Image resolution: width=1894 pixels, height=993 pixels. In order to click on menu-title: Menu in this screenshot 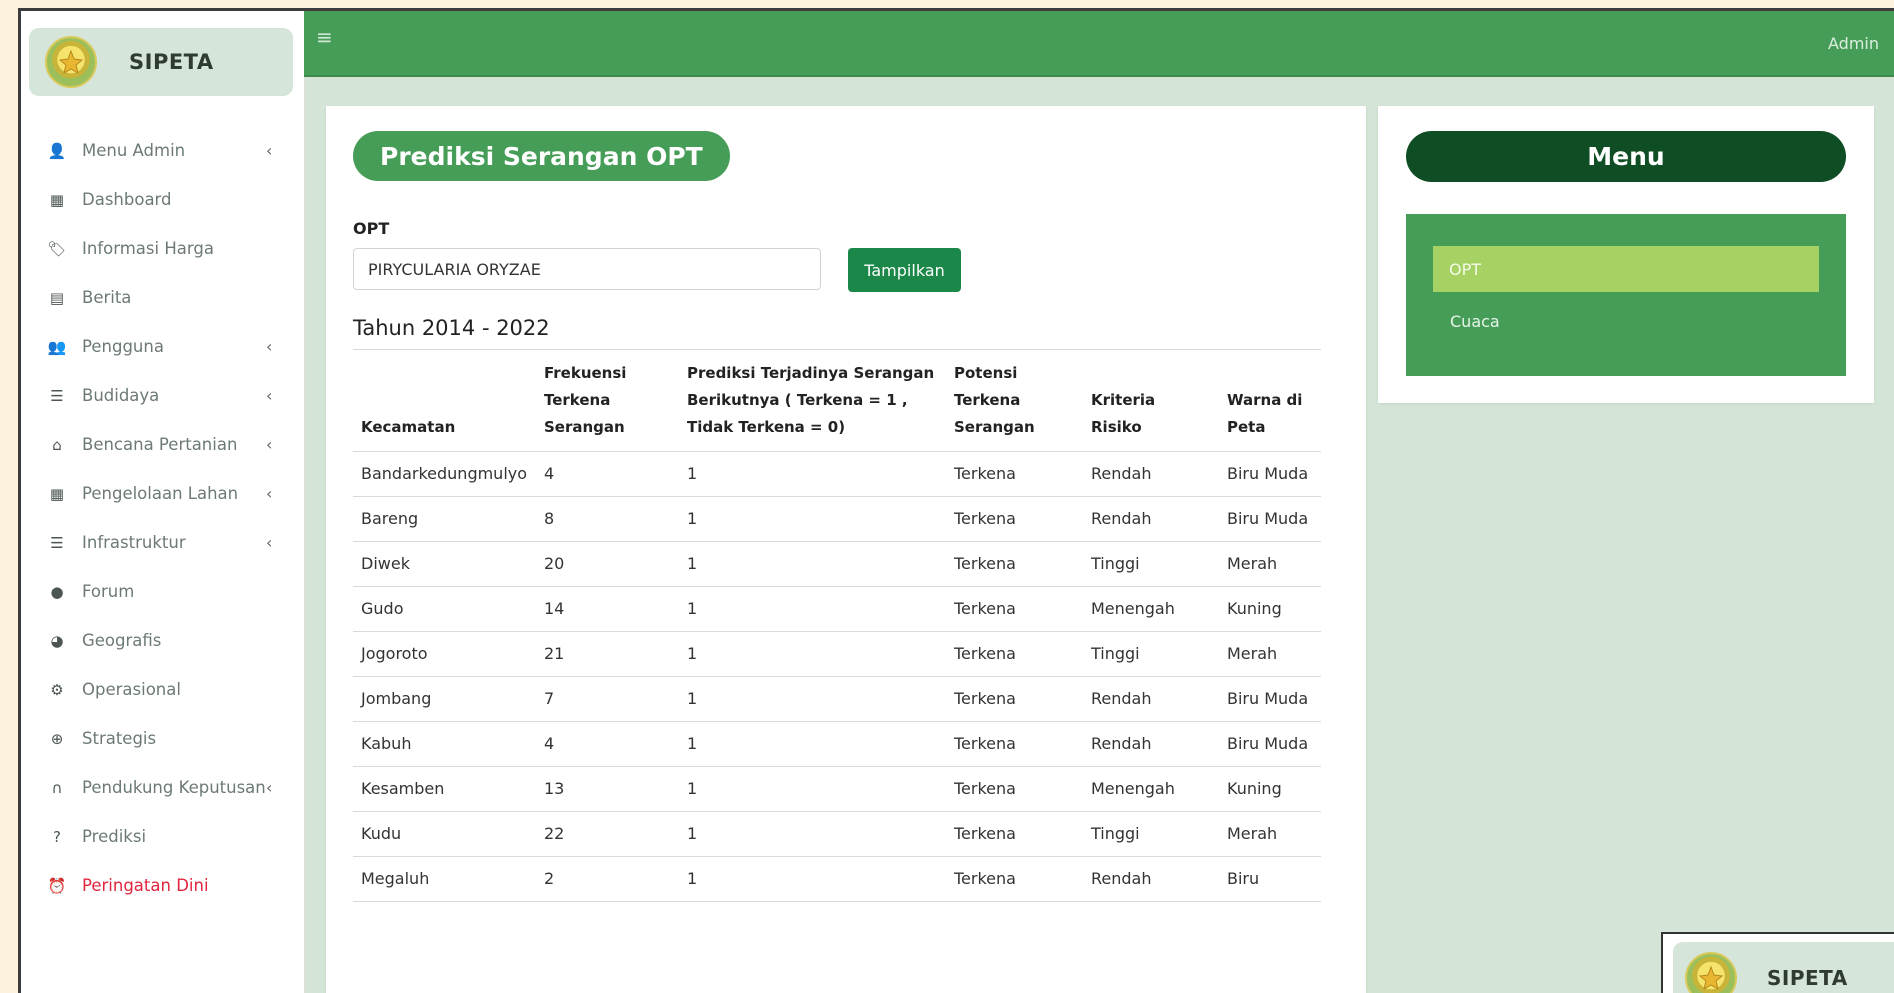, I will do `click(1626, 156)`.